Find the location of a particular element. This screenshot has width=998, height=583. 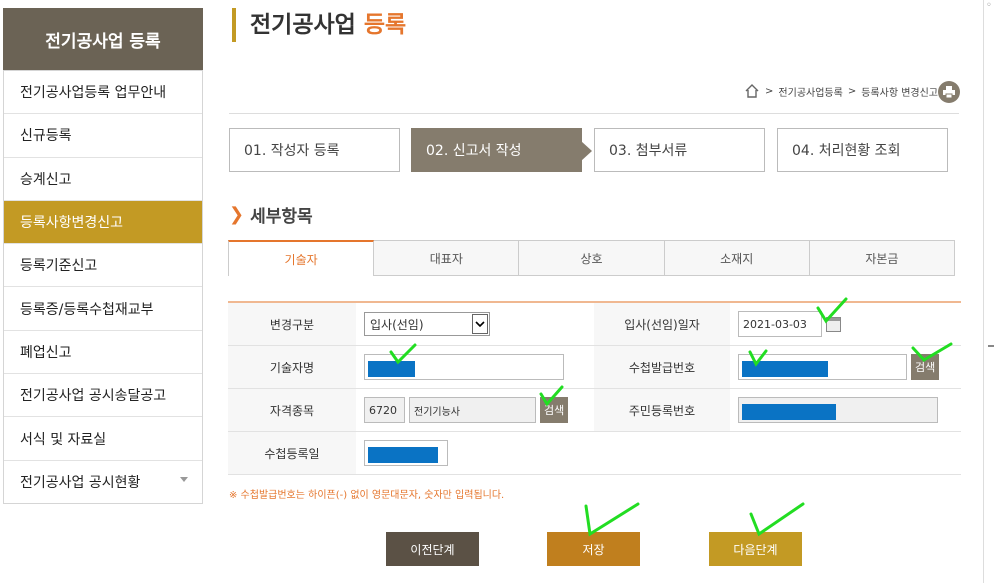

form-cell: 6720 전기기능사 검색 is located at coordinates (475, 410).